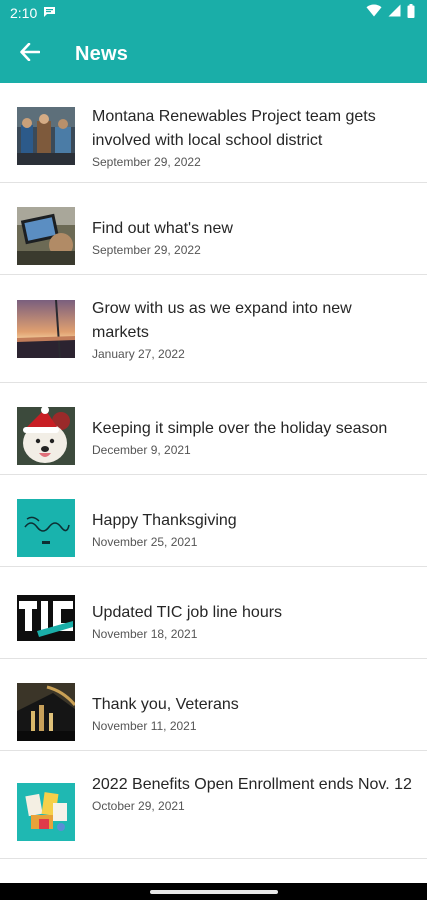  What do you see at coordinates (145, 542) in the screenshot?
I see `news-date: November 25, 2021` at bounding box center [145, 542].